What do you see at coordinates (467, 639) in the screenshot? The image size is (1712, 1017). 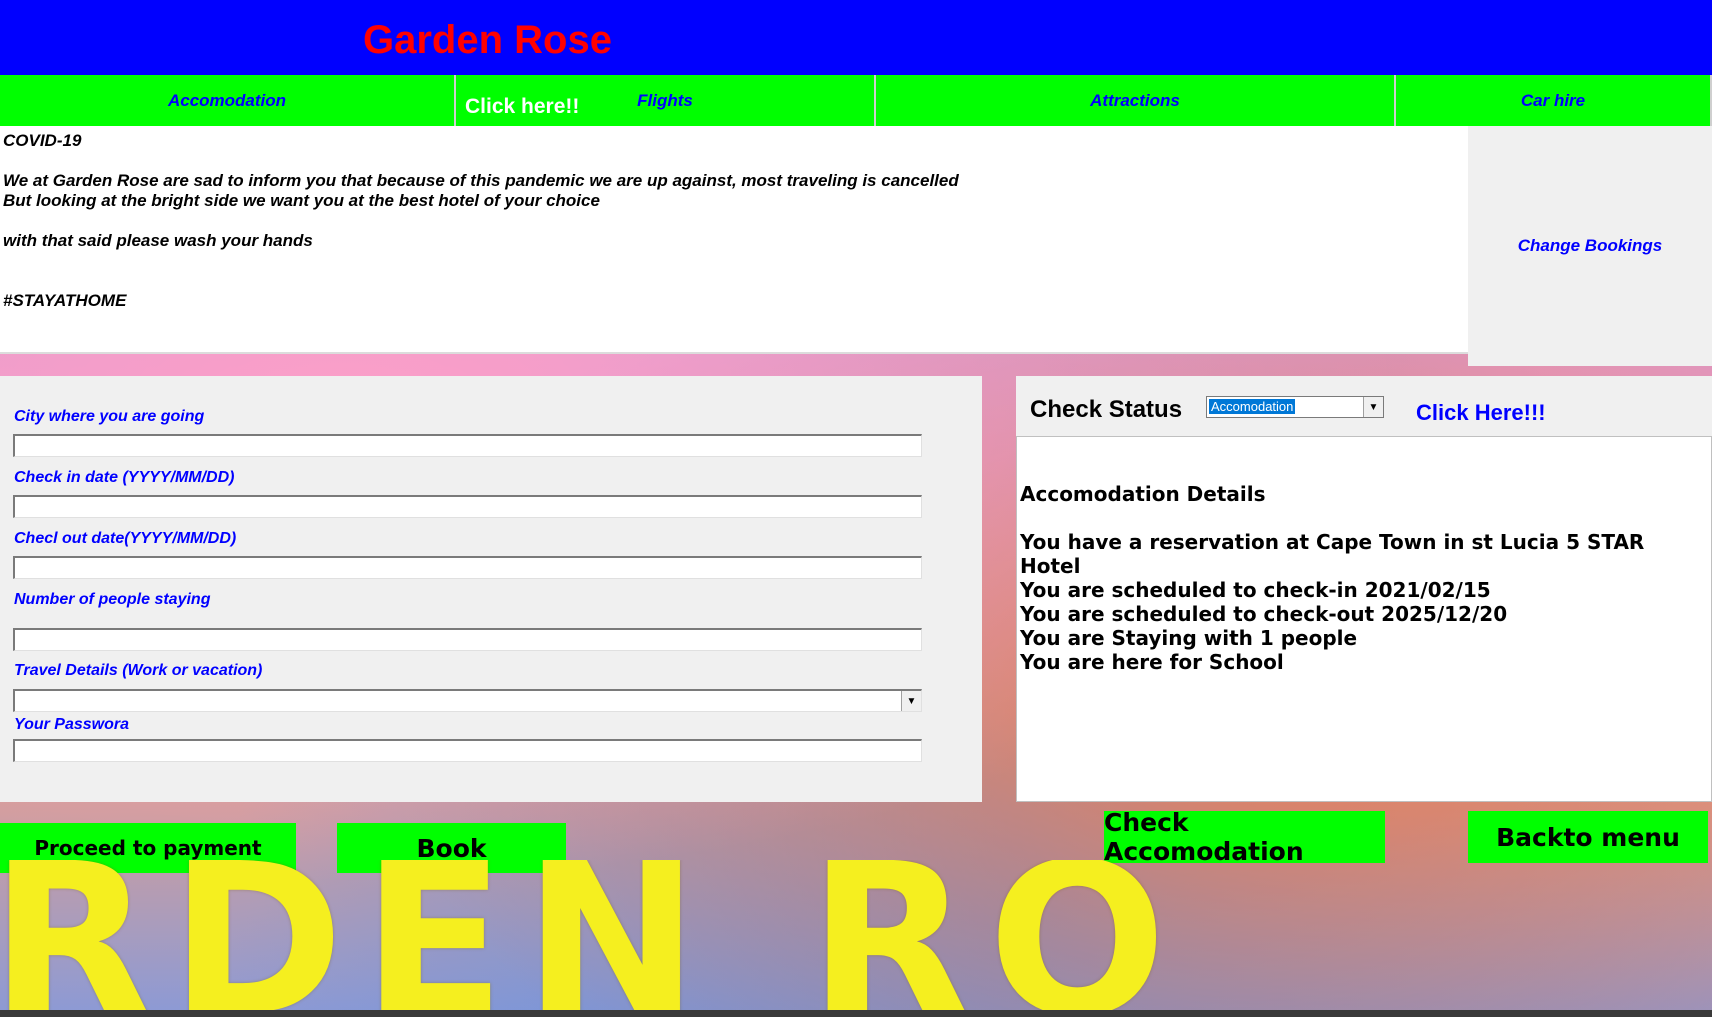 I see `people-input` at bounding box center [467, 639].